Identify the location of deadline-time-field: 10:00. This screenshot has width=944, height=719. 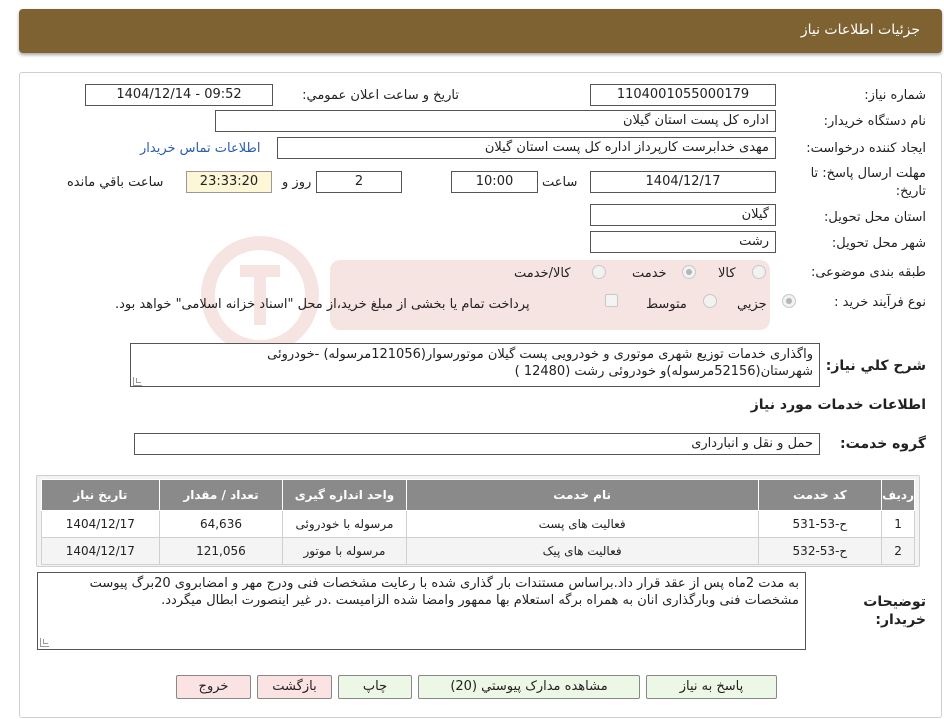
(494, 182).